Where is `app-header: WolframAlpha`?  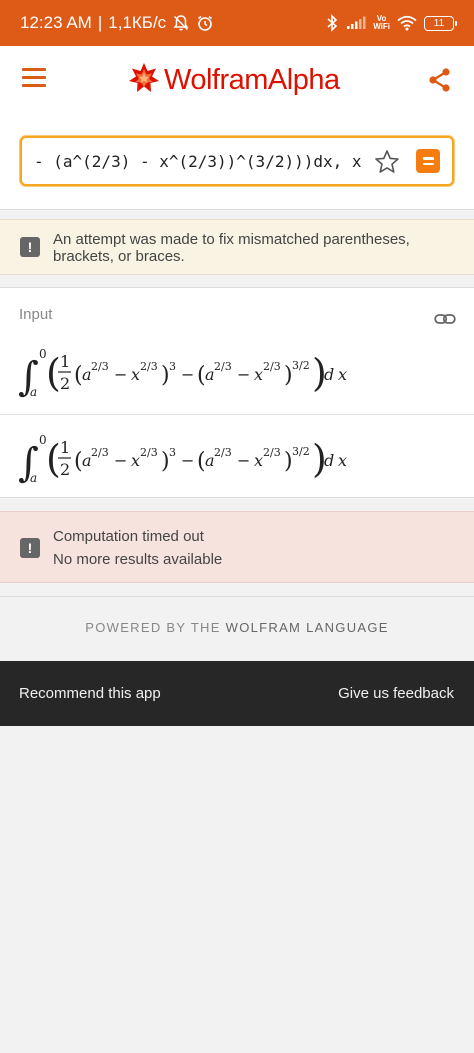 app-header: WolframAlpha is located at coordinates (237, 79).